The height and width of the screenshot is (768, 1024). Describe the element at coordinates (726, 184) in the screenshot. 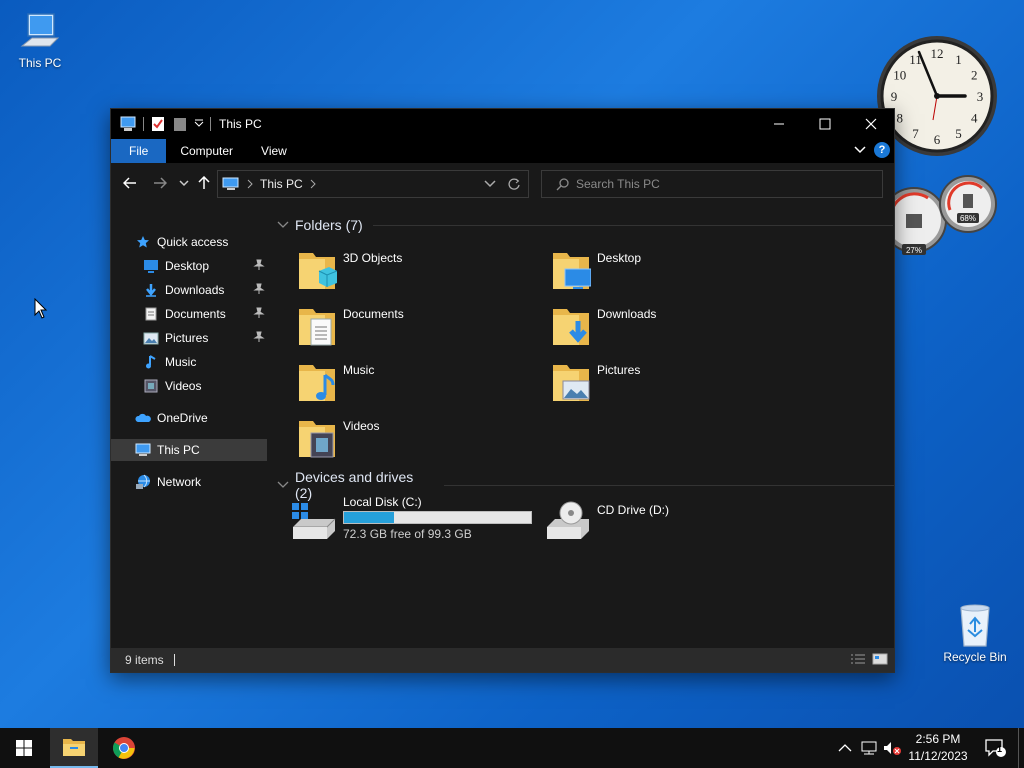

I see `search-input` at that location.